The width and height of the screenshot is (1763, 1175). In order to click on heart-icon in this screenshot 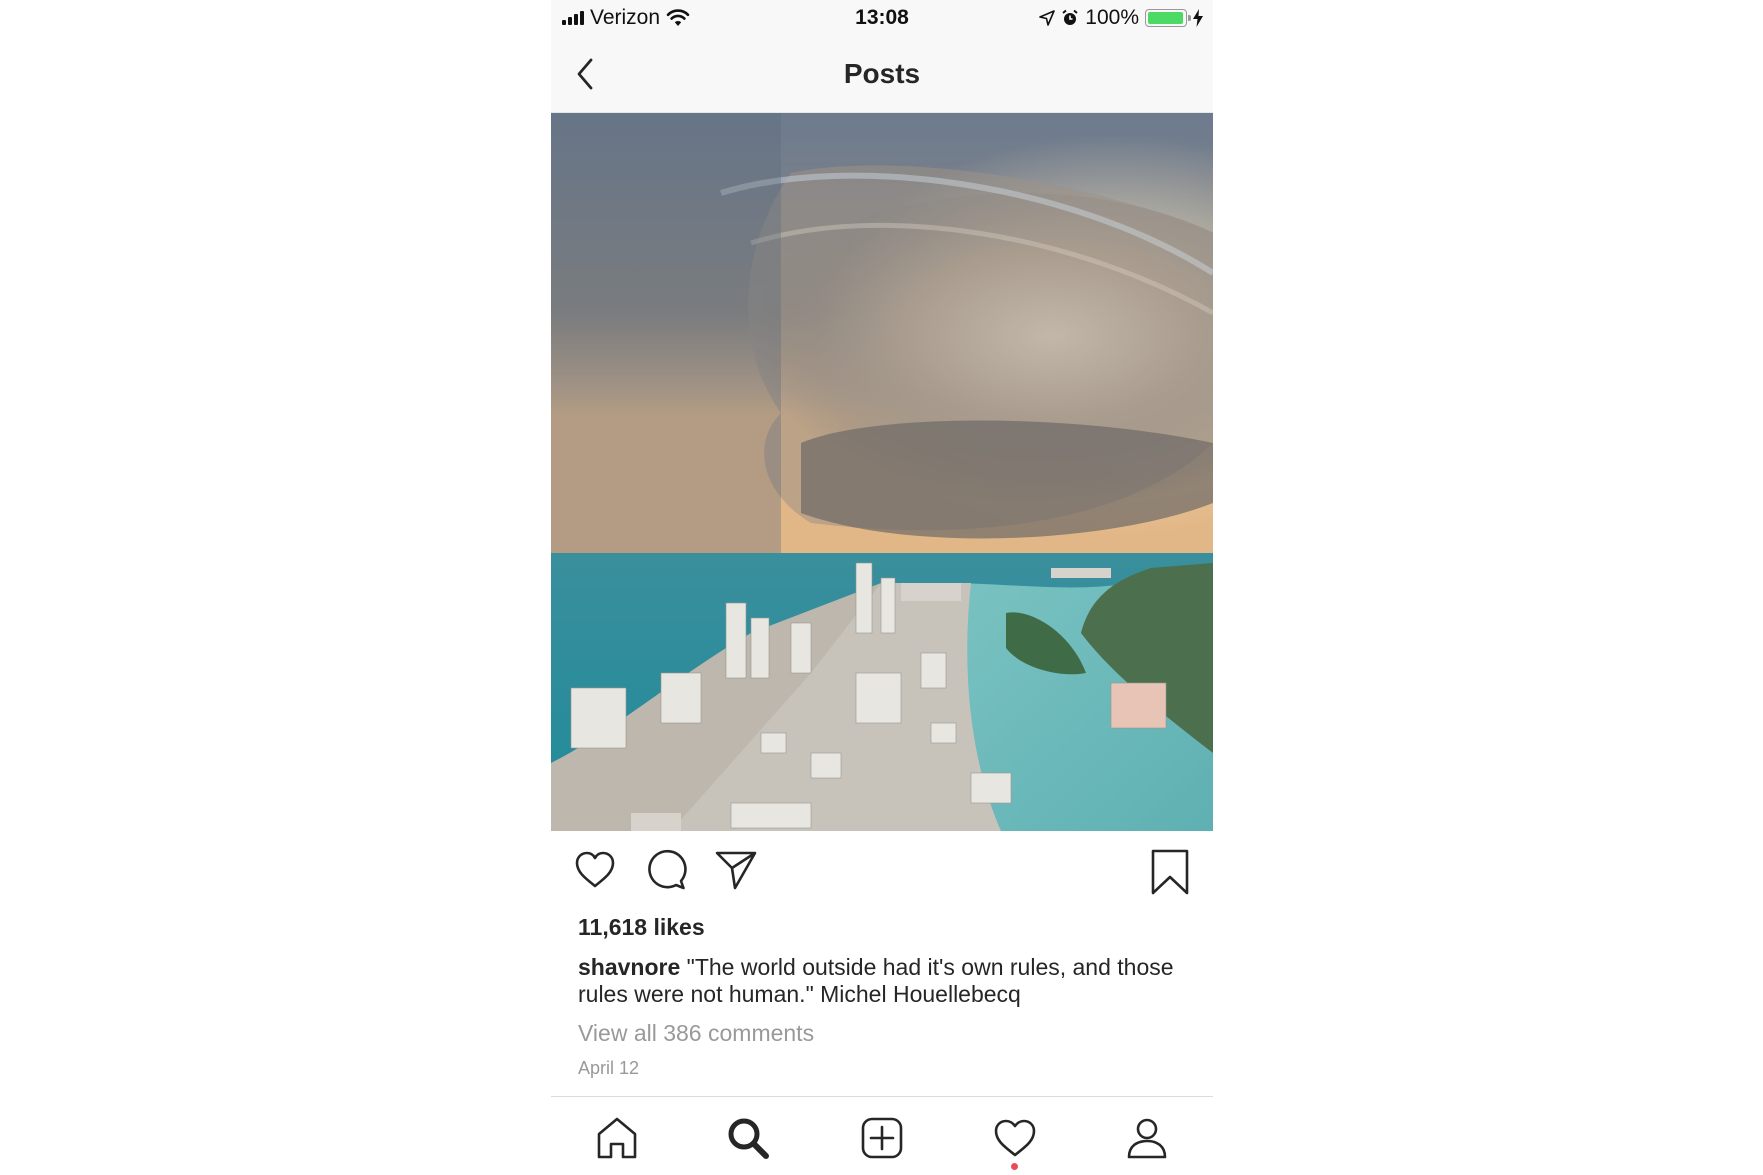, I will do `click(595, 870)`.